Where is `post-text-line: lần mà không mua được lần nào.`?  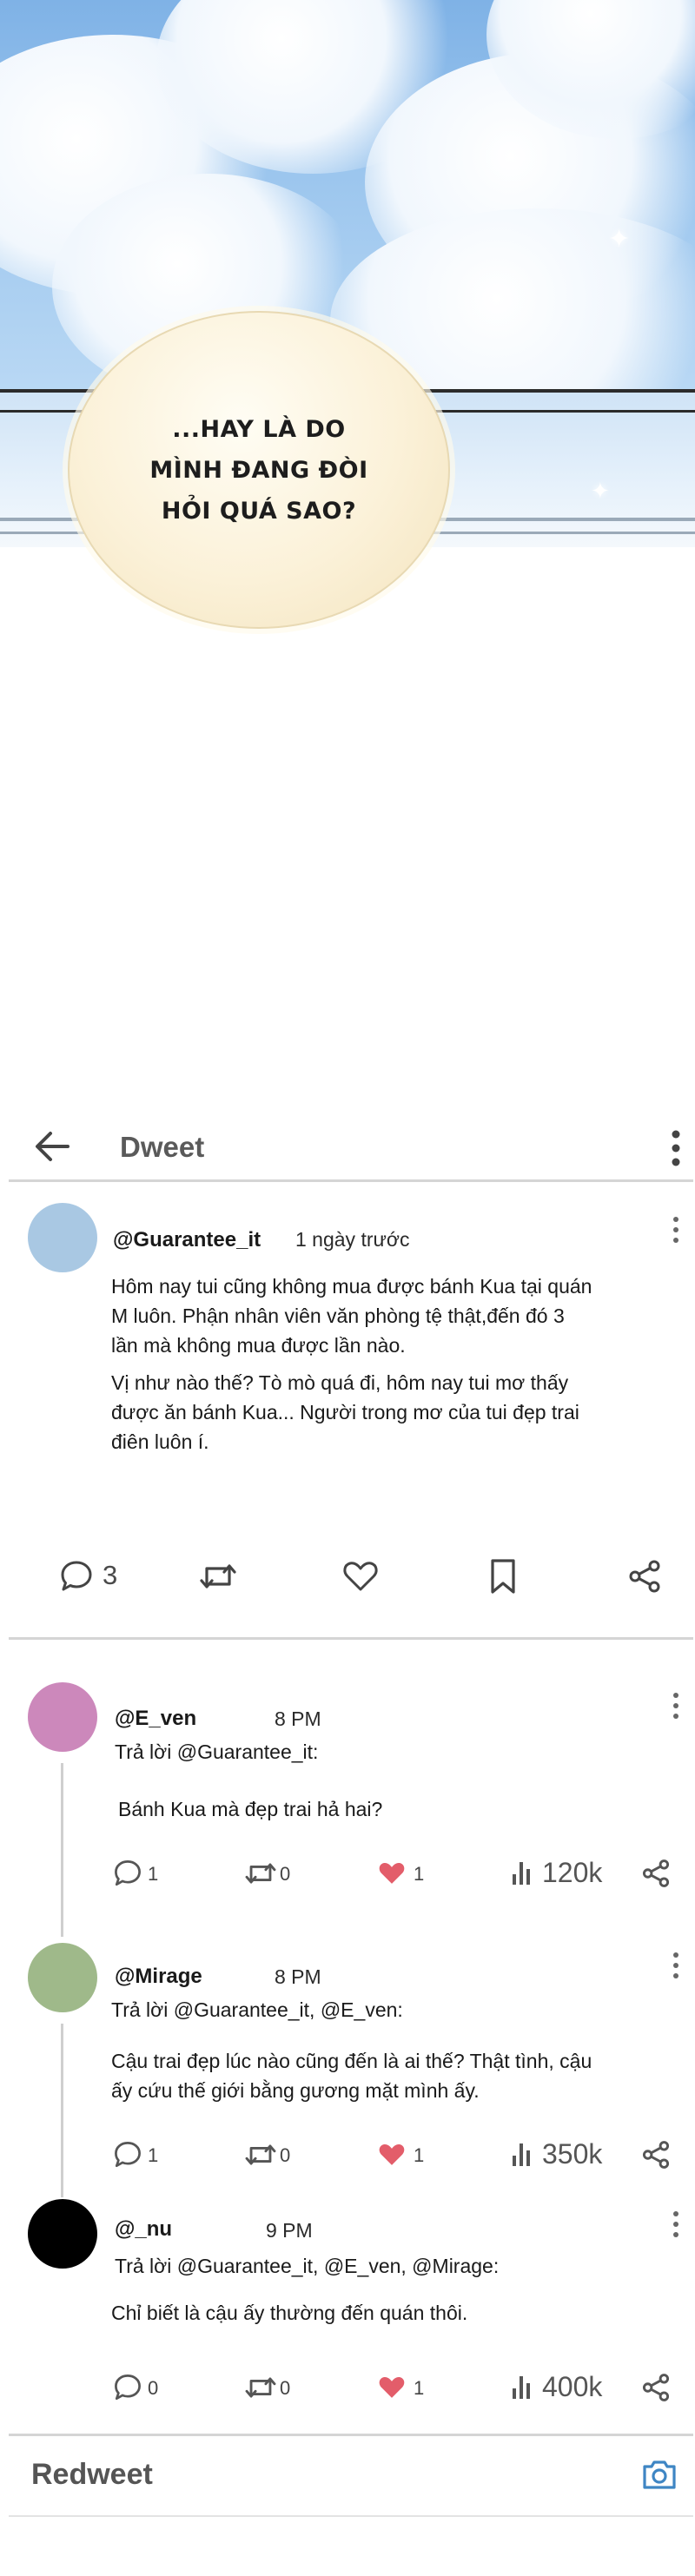 post-text-line: lần mà không mua được lần nào. is located at coordinates (258, 1345).